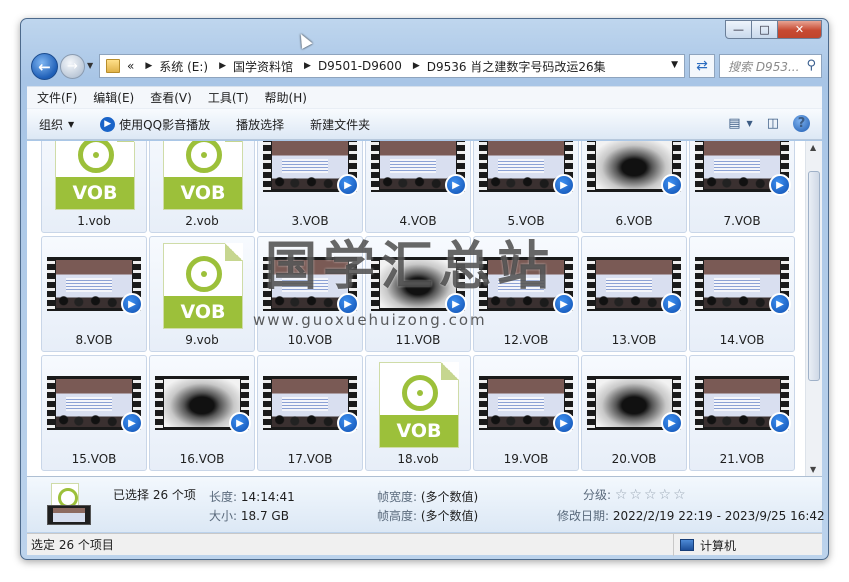  What do you see at coordinates (249, 515) in the screenshot?
I see `size-field: 大小: 18.7 GB` at bounding box center [249, 515].